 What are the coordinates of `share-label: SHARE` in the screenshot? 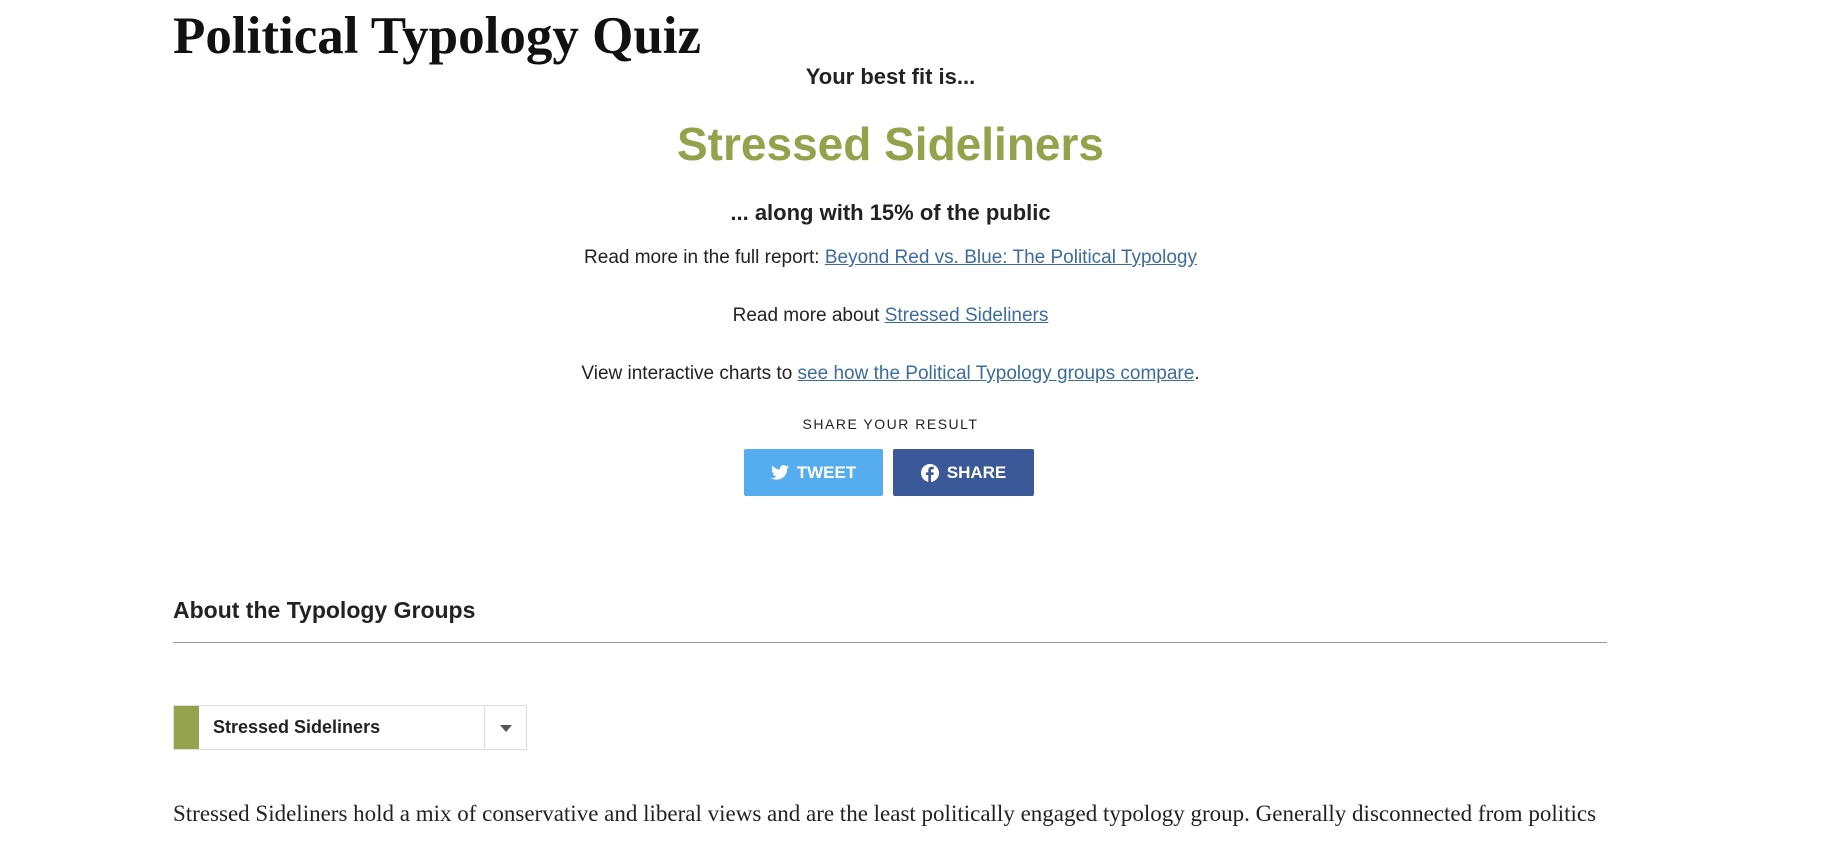 It's located at (976, 472).